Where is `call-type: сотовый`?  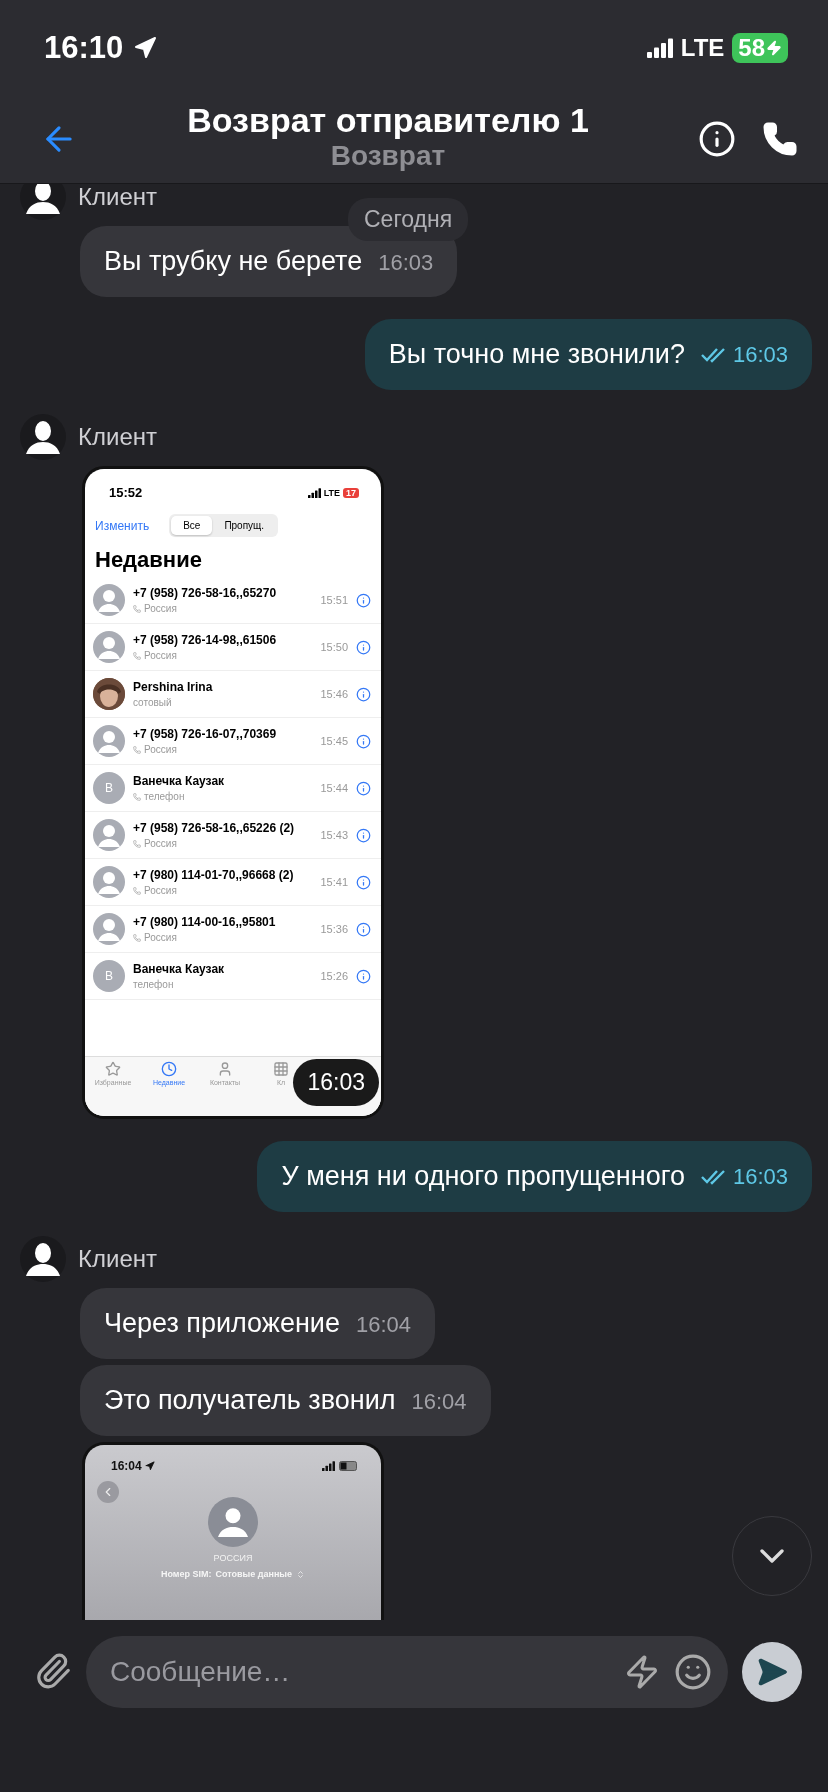
call-type: сотовый is located at coordinates (152, 702).